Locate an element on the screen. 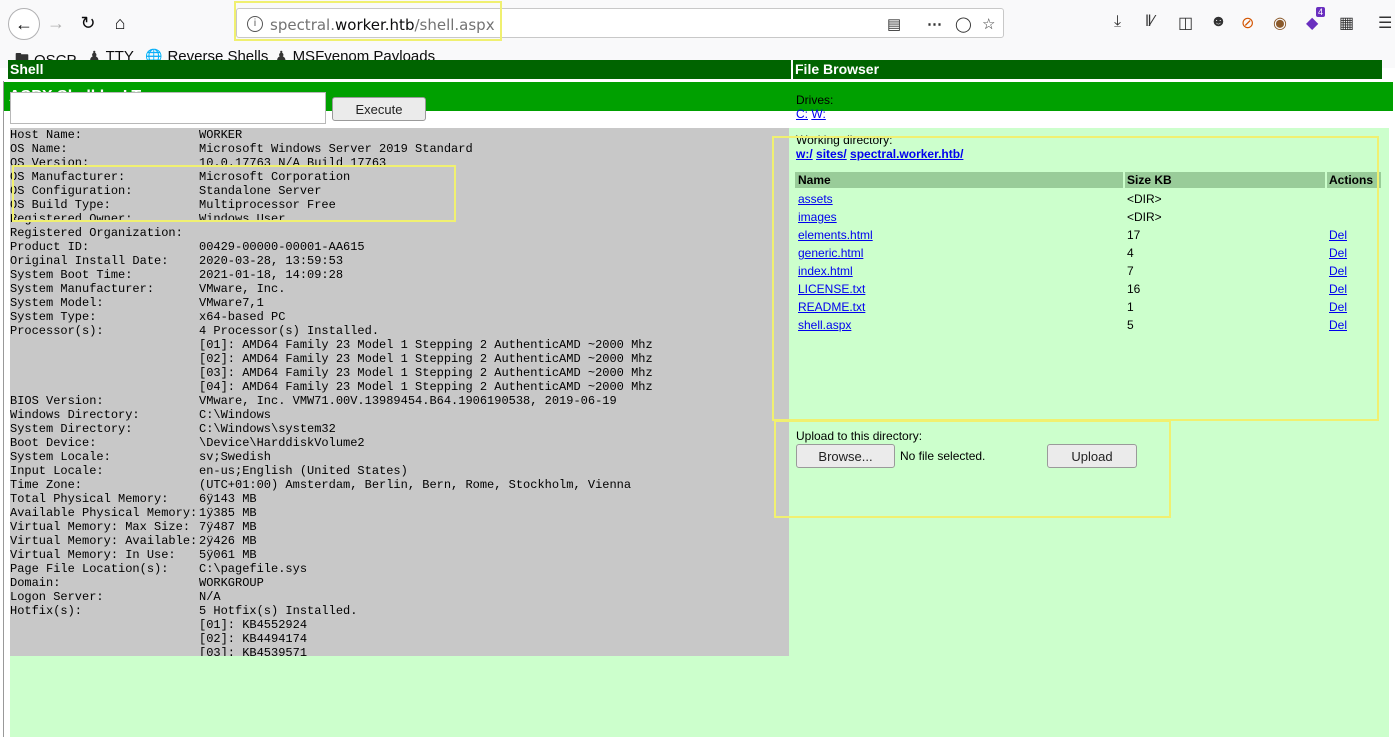 The image size is (1395, 737). qr-code-icon: ▦ is located at coordinates (1346, 23).